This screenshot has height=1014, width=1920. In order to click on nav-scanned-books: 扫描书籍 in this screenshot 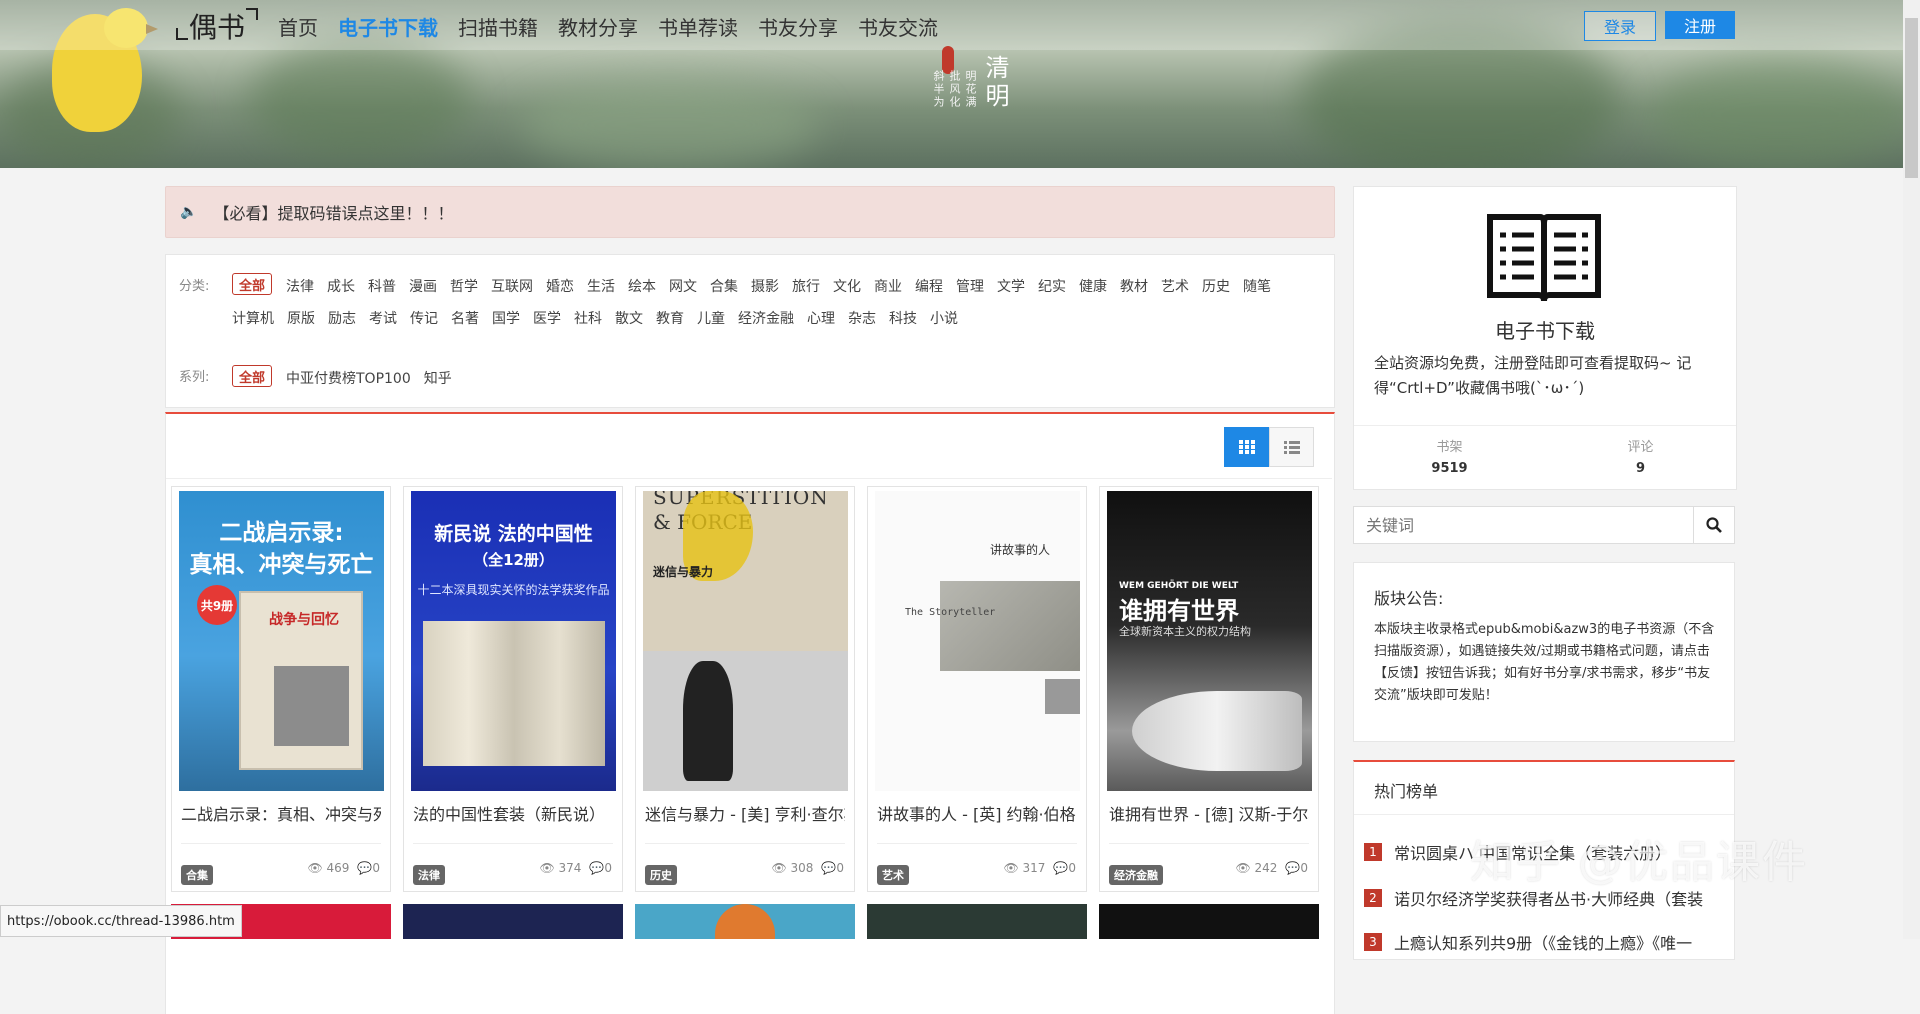, I will do `click(498, 26)`.